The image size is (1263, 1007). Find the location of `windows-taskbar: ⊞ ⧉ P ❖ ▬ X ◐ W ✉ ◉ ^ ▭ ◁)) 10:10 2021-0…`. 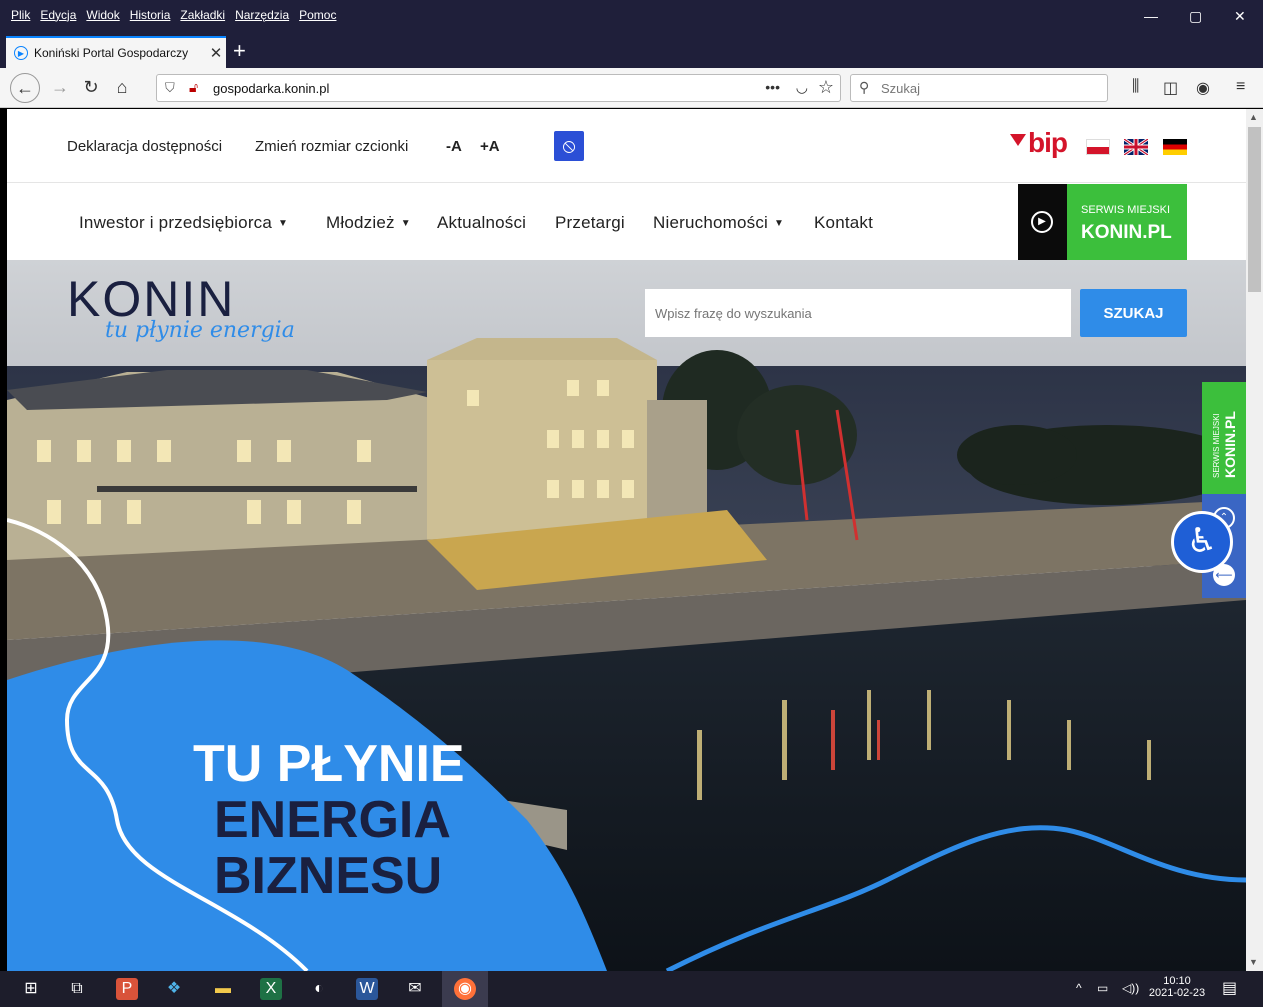

windows-taskbar: ⊞ ⧉ P ❖ ▬ X ◐ W ✉ ◉ ^ ▭ ◁)) 10:10 2021-0… is located at coordinates (631, 989).